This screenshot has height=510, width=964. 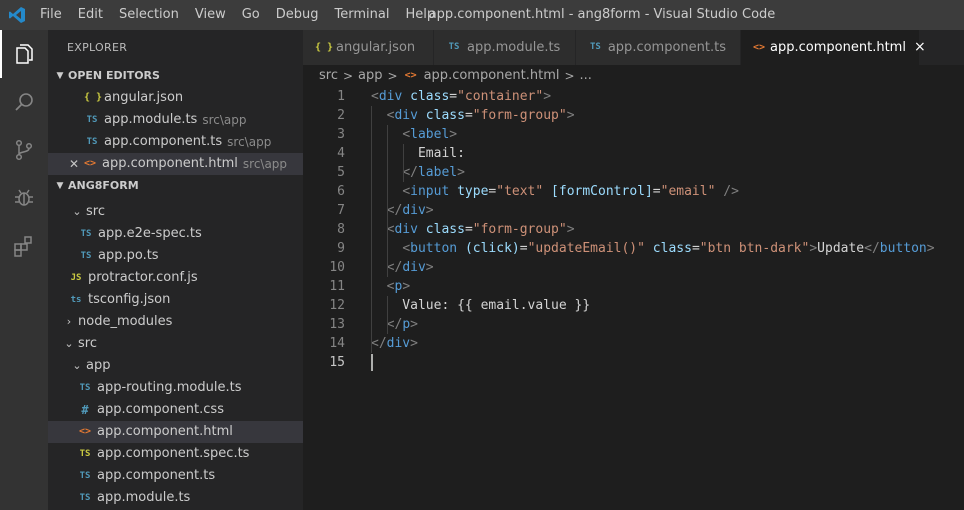 I want to click on line-number: 3, so click(x=341, y=134).